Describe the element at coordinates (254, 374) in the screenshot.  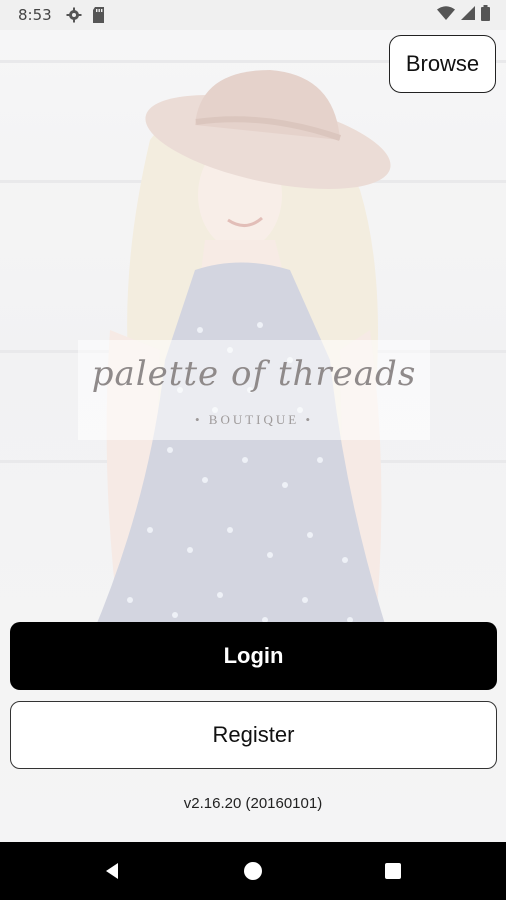
I see `logo-script-text: palette of threads` at that location.